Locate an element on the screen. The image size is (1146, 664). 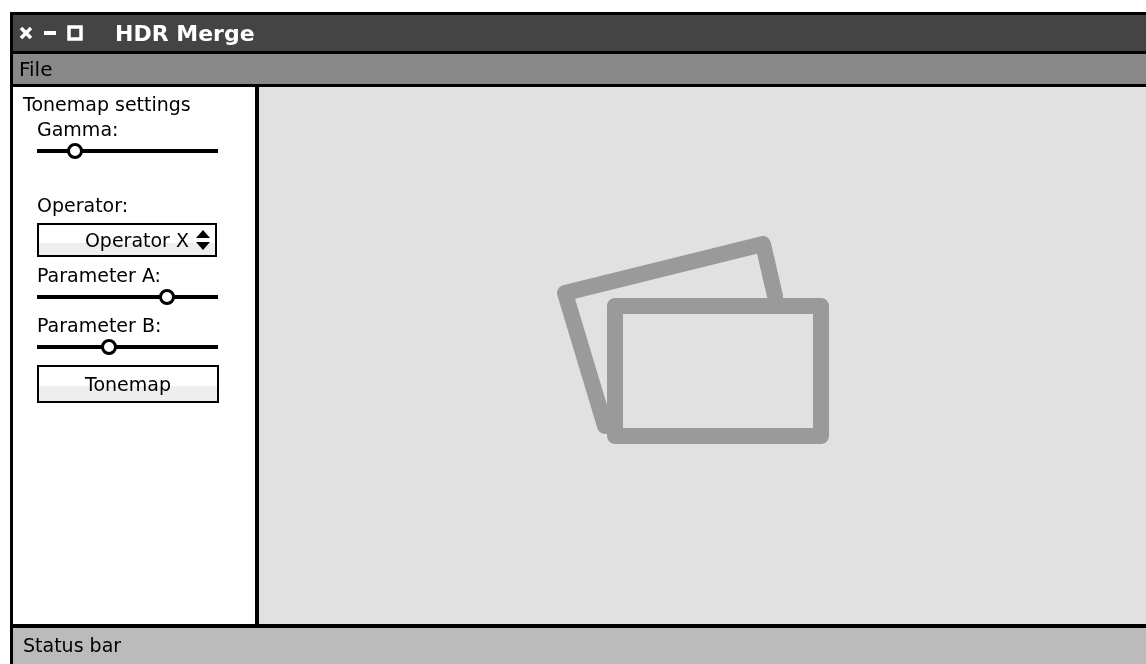
window-title: HDR Merge is located at coordinates (185, 33).